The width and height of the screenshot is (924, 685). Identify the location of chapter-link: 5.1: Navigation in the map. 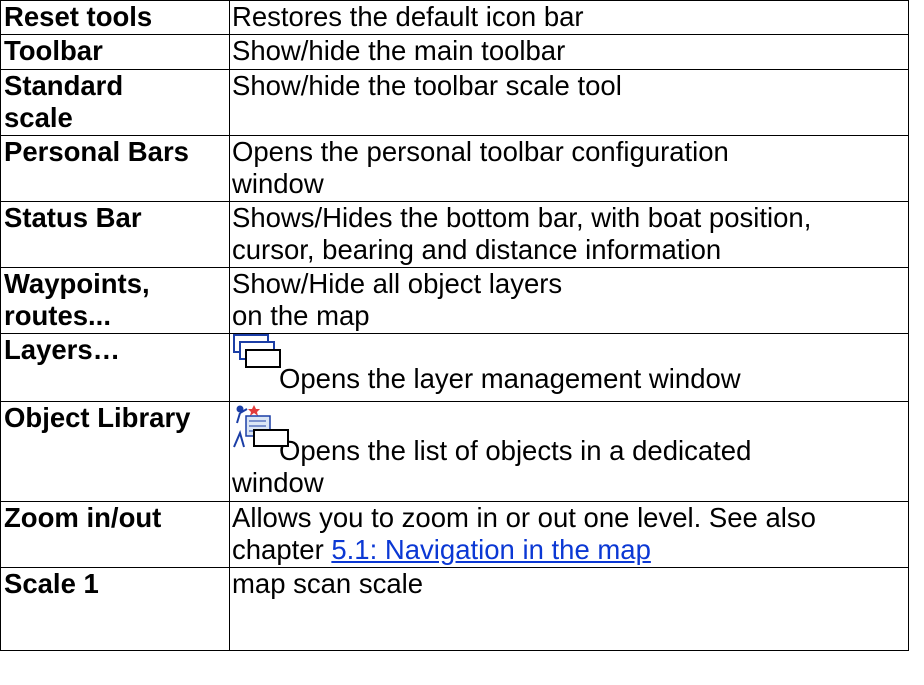
(491, 549).